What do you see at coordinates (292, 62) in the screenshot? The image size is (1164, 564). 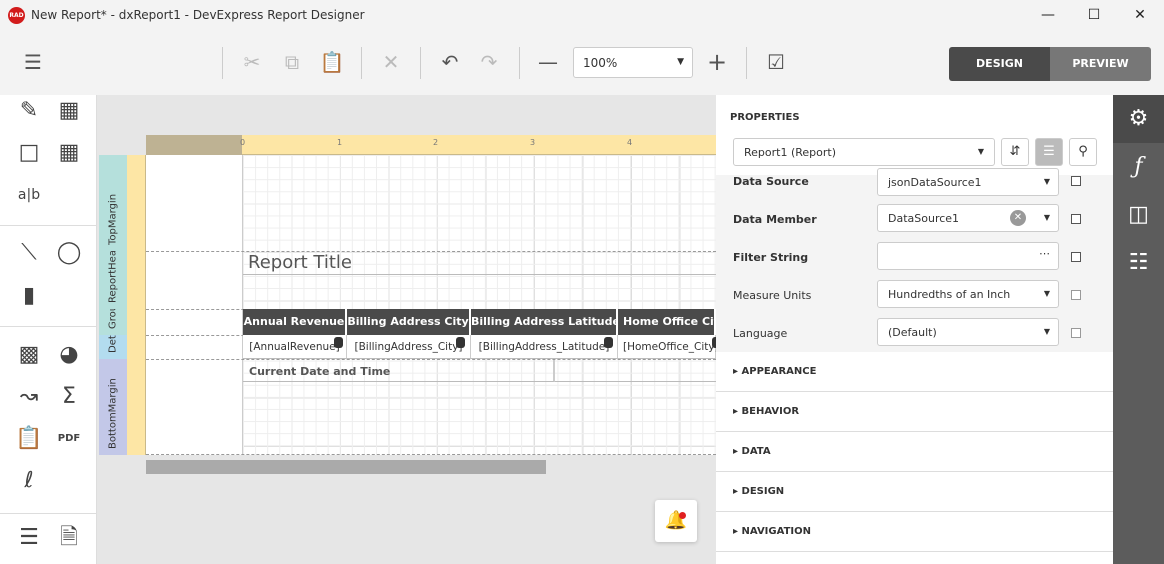 I see `copy-icon: ⧉` at bounding box center [292, 62].